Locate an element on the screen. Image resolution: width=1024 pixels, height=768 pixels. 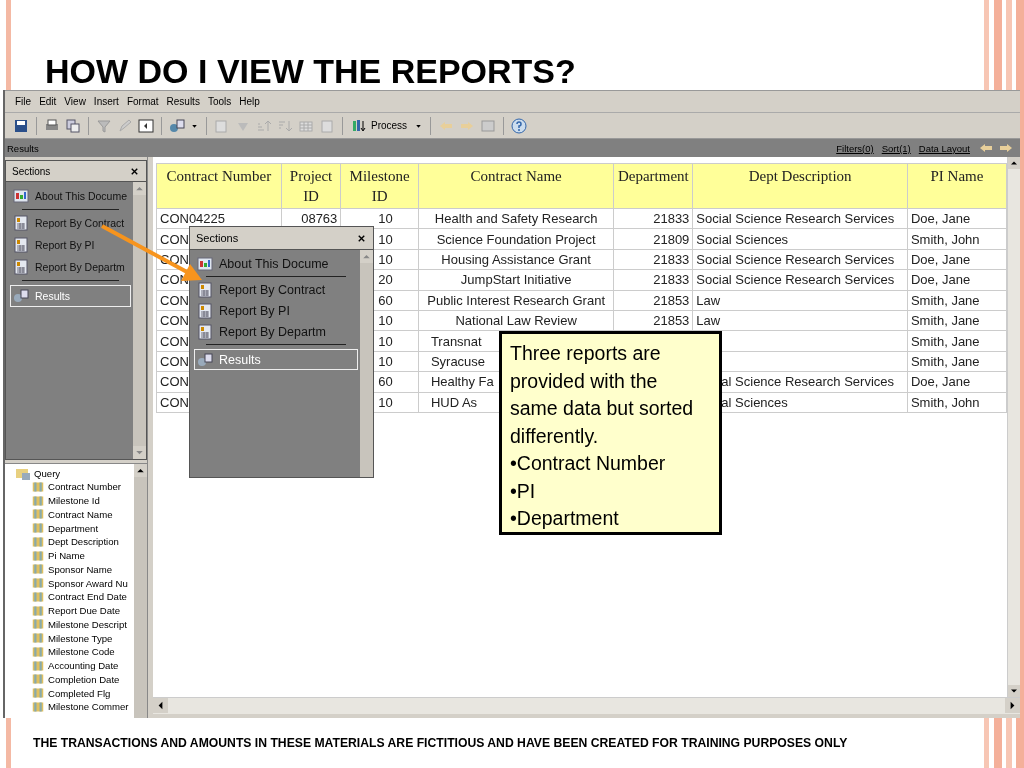
tree-item: Dept Description is located at coordinates (83, 542).